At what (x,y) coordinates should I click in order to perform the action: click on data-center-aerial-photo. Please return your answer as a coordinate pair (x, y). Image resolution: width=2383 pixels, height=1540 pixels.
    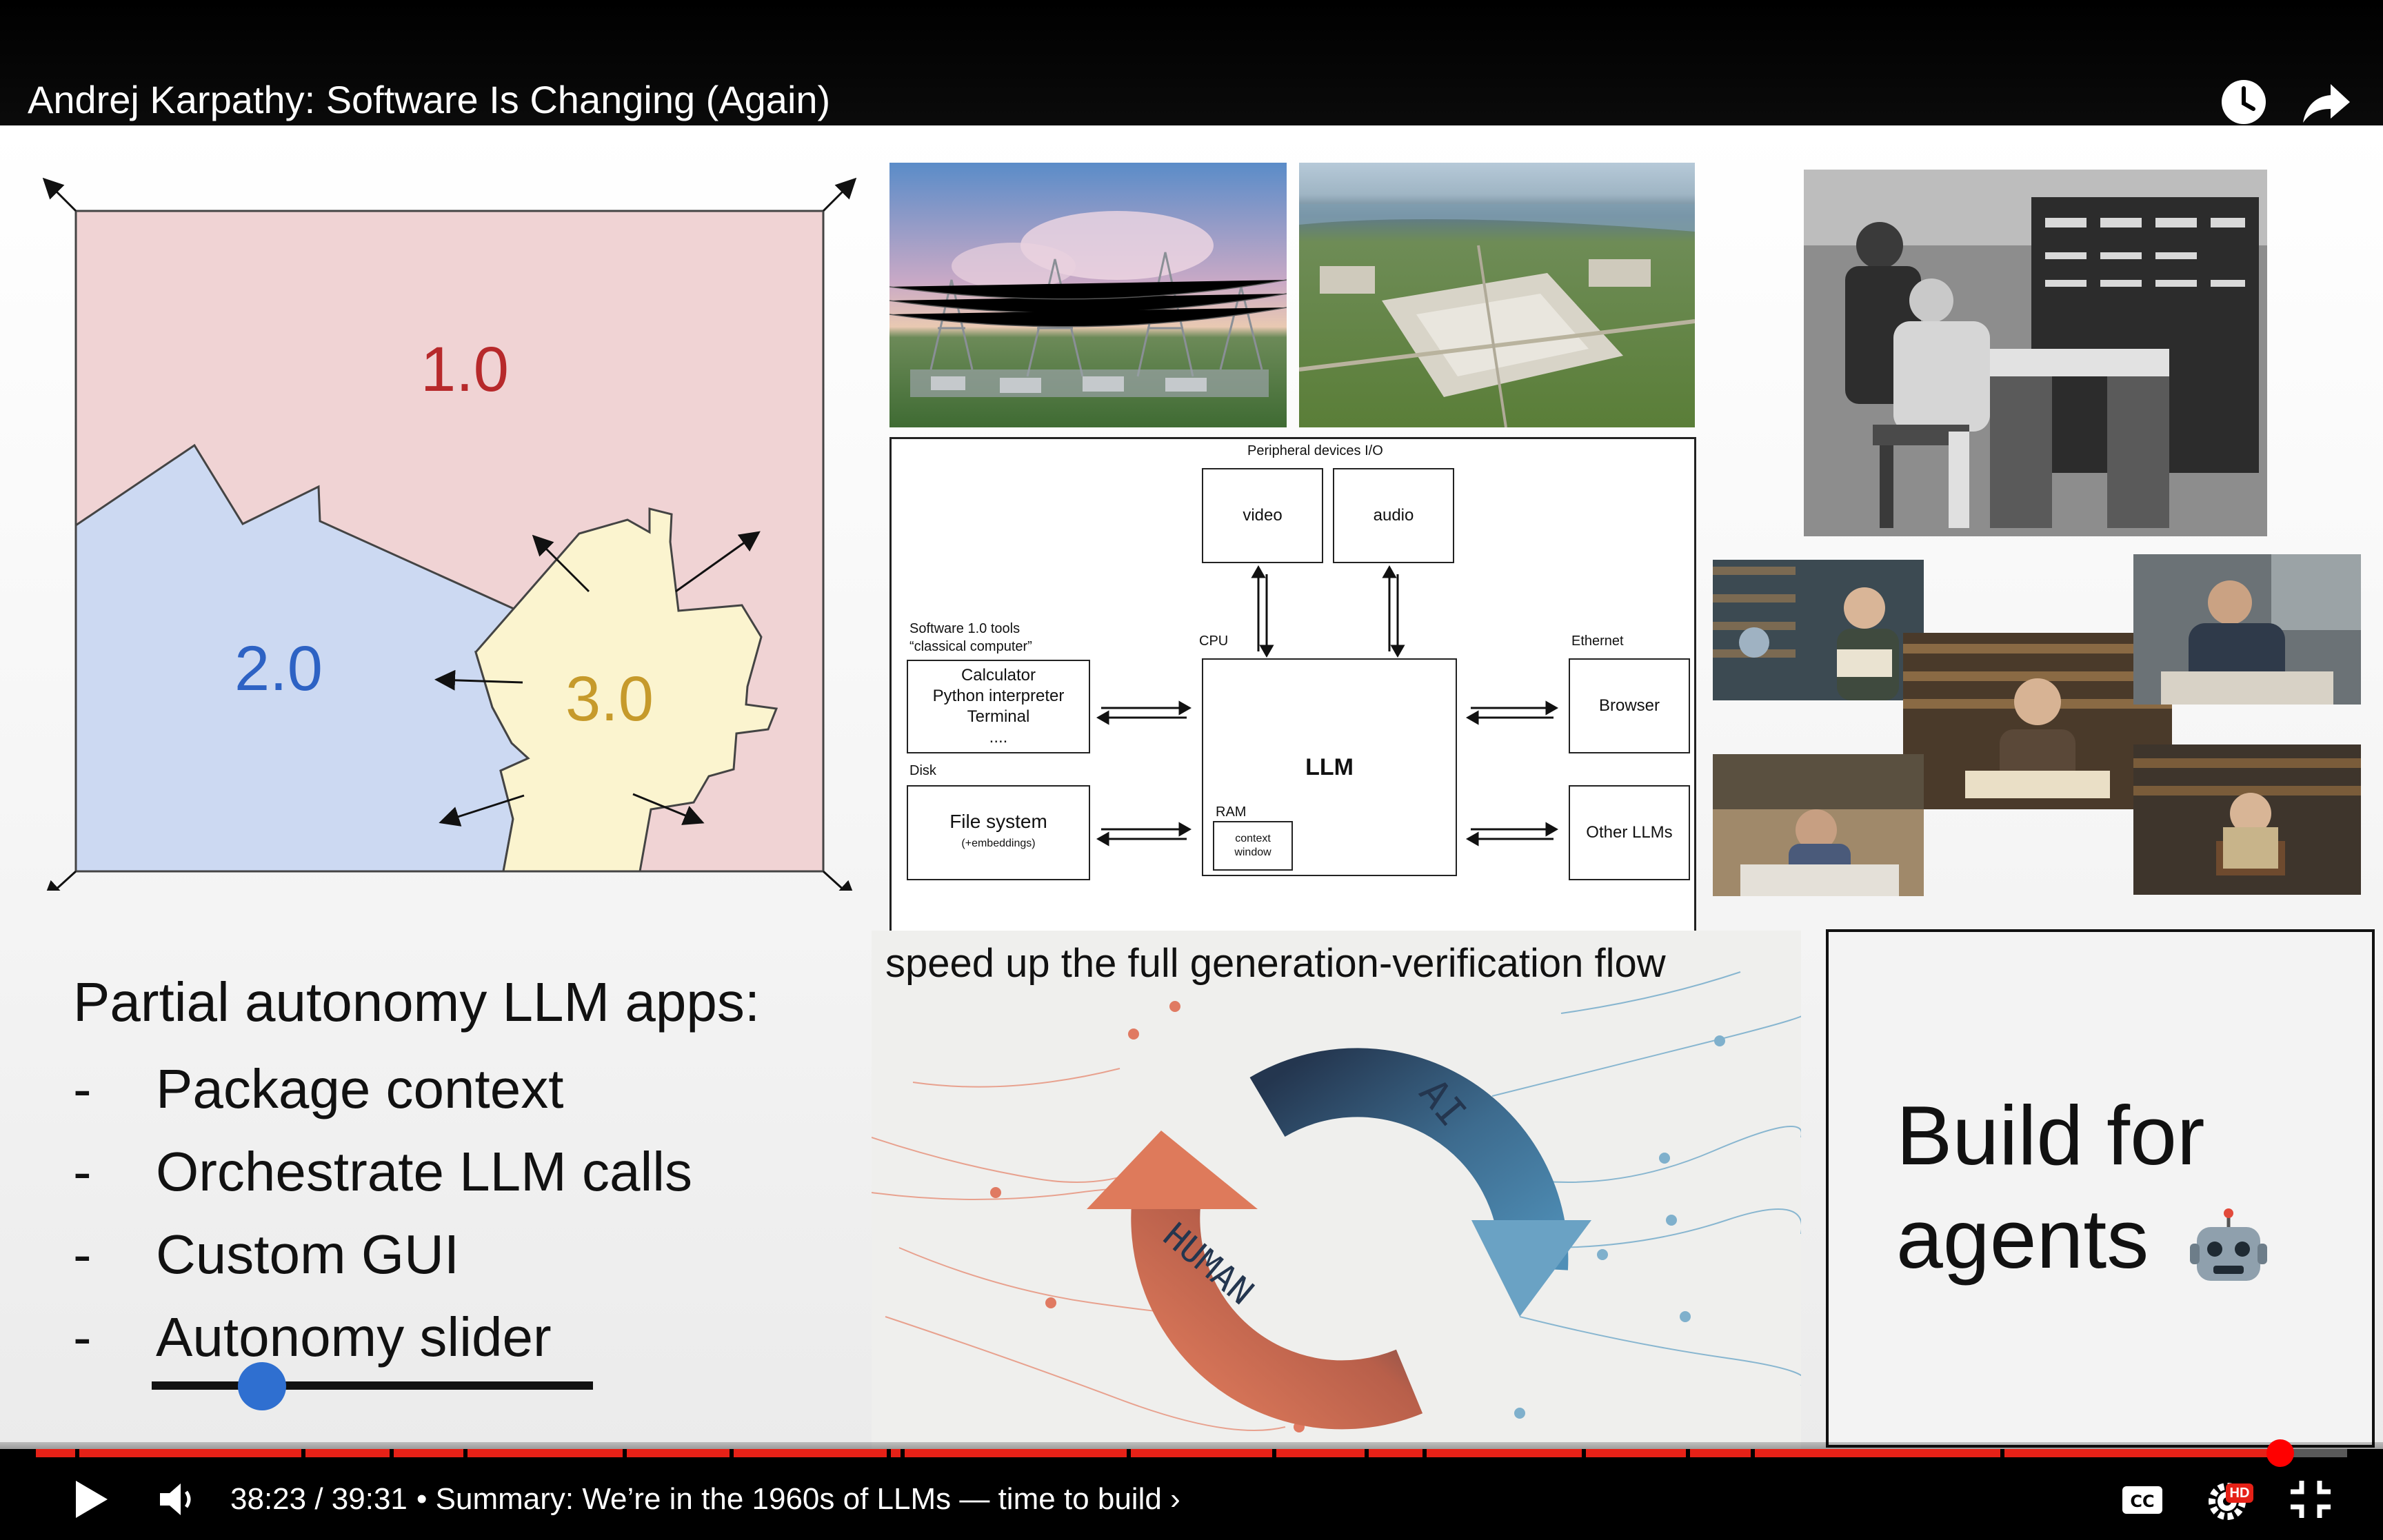
    Looking at the image, I should click on (1497, 295).